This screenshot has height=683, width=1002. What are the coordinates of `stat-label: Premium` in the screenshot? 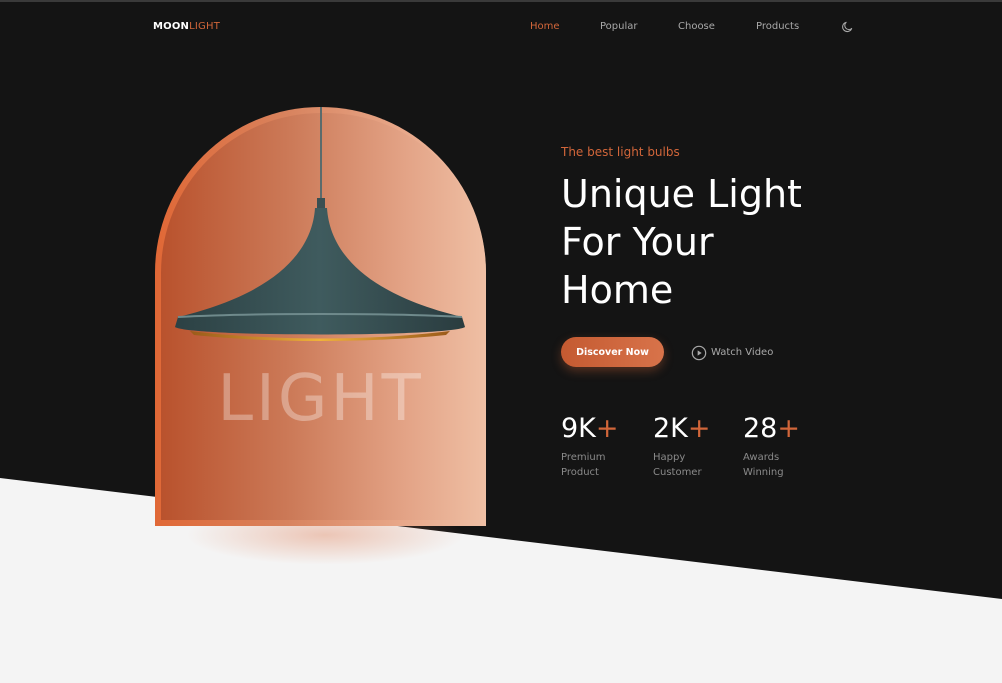 It's located at (583, 457).